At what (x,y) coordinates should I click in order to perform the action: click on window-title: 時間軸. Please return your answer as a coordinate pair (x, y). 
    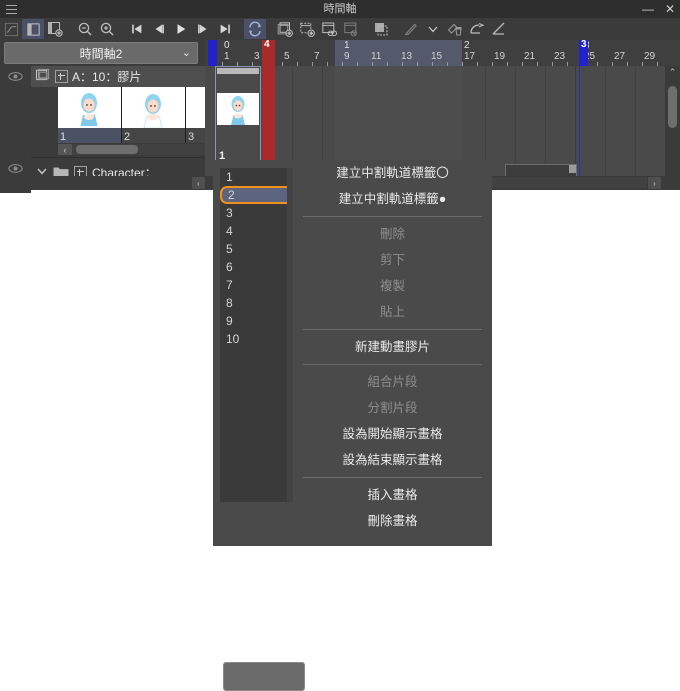
    Looking at the image, I should click on (340, 9).